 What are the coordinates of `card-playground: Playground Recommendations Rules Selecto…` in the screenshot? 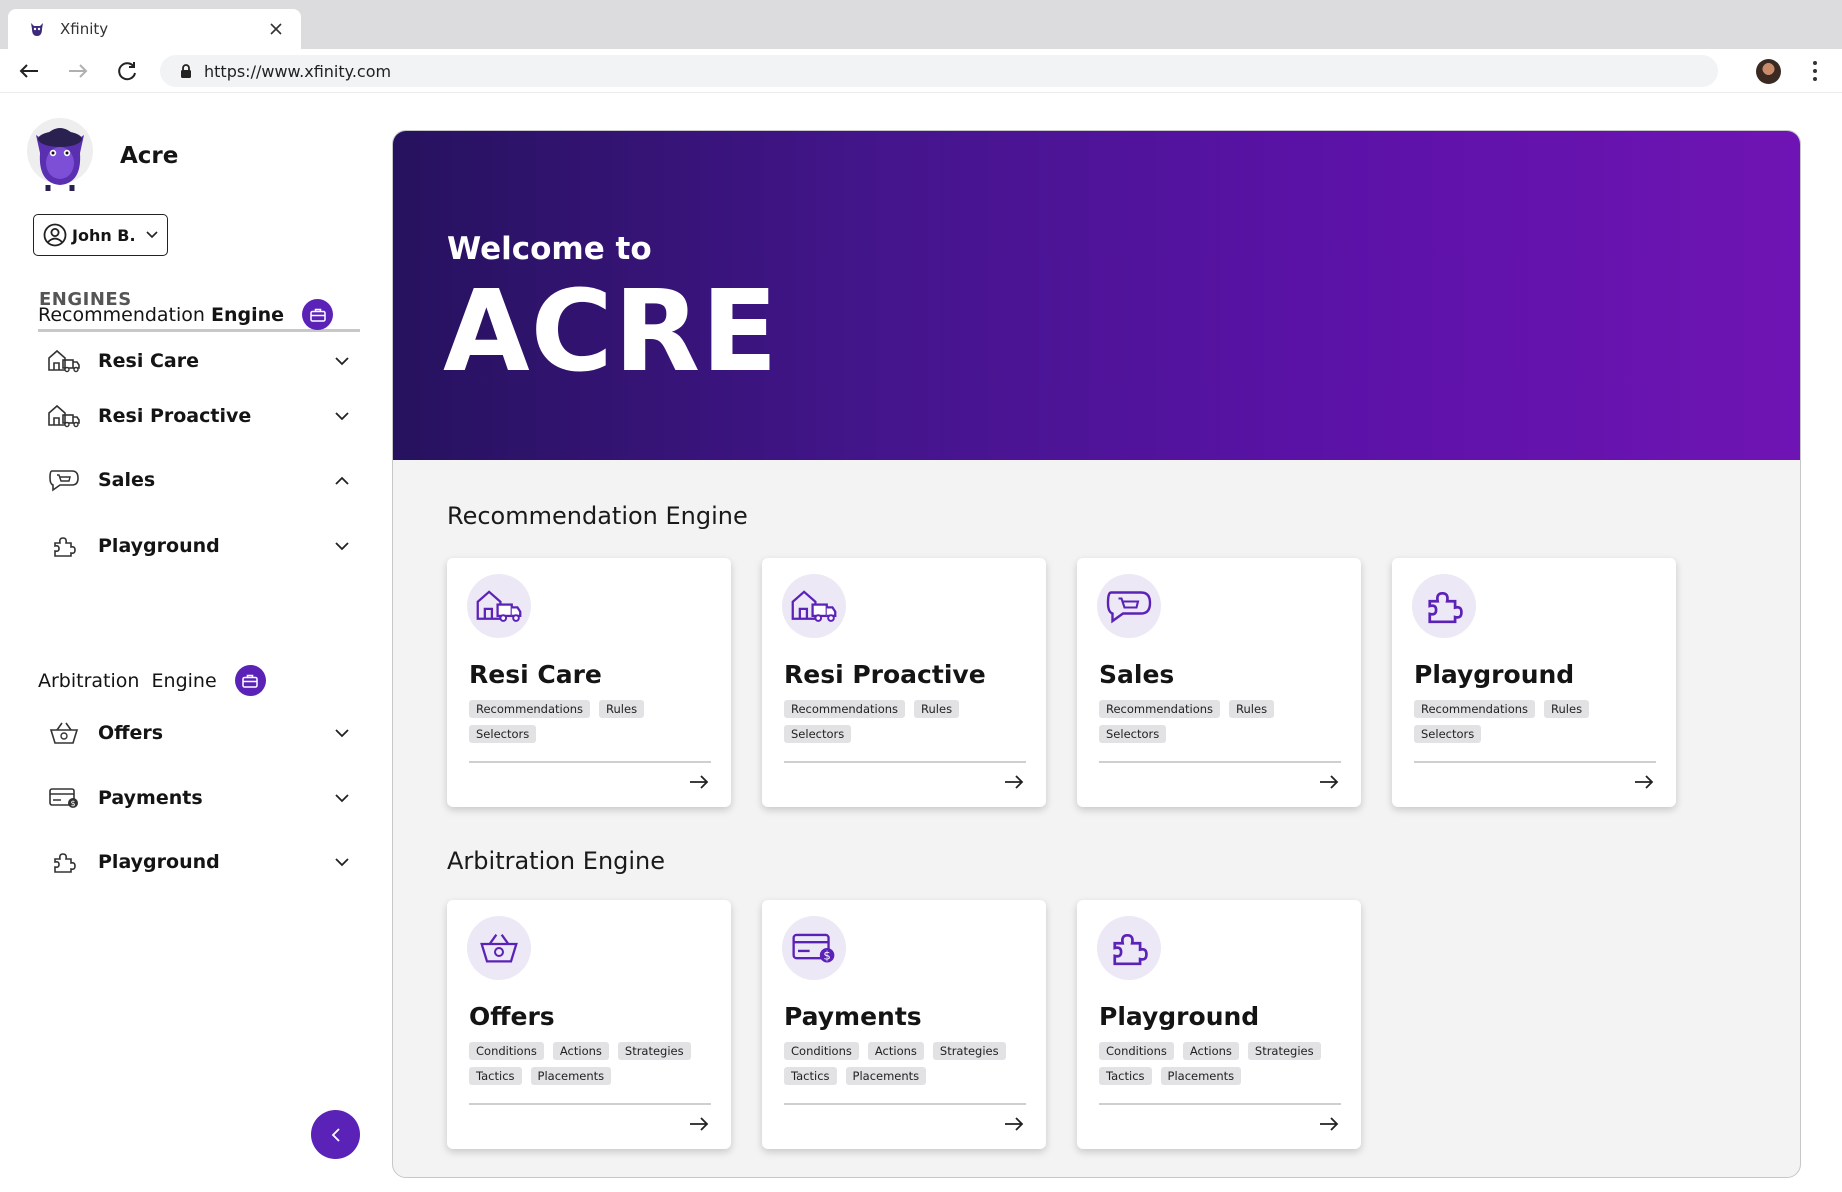 It's located at (1534, 682).